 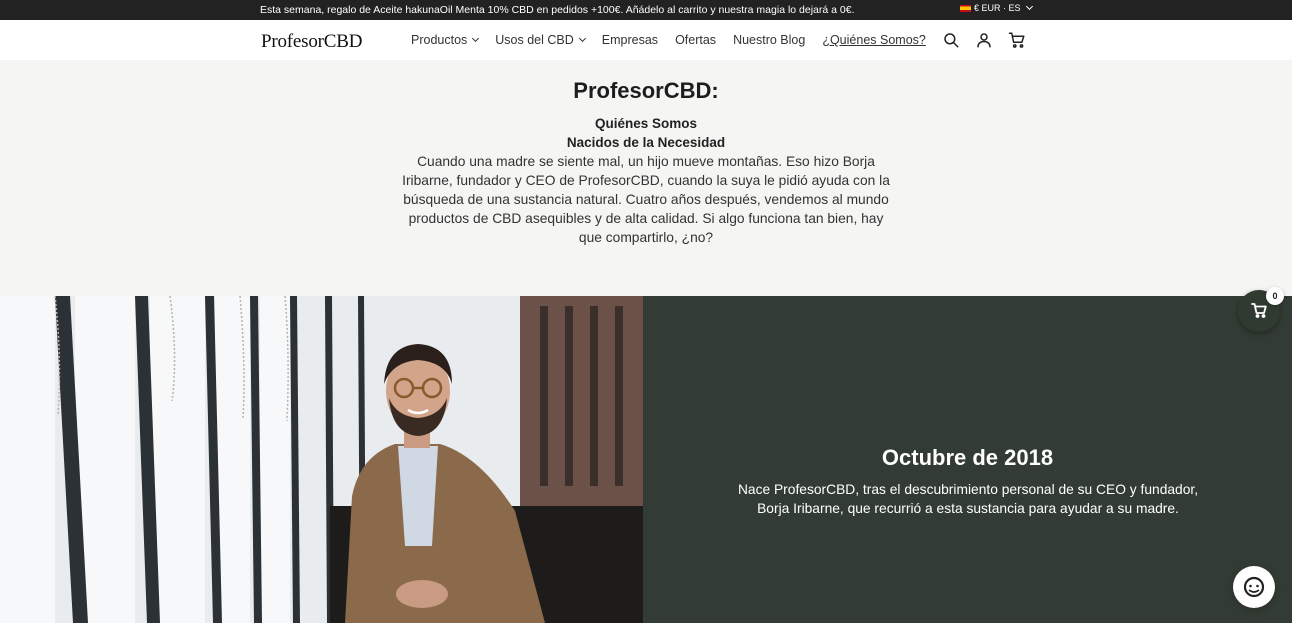 What do you see at coordinates (1017, 40) in the screenshot?
I see `cart-icon` at bounding box center [1017, 40].